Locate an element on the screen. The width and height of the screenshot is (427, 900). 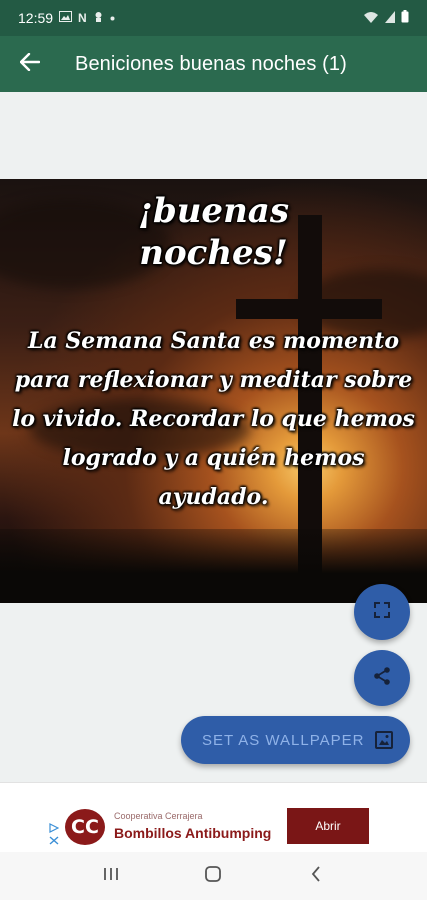
wifi-icon is located at coordinates (371, 18).